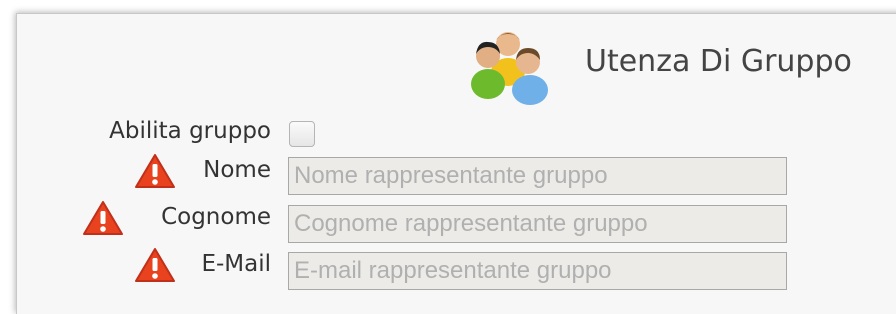 This screenshot has height=314, width=896. What do you see at coordinates (718, 61) in the screenshot?
I see `page-title: Utenza Di Gruppo` at bounding box center [718, 61].